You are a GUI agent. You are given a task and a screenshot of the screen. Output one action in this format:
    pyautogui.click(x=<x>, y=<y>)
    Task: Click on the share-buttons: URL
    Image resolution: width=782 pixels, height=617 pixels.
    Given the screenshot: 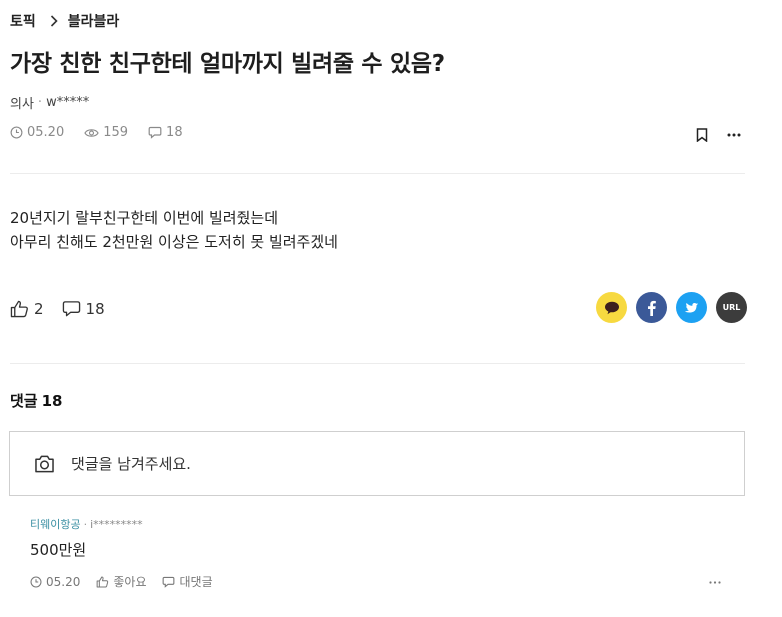 What is the action you would take?
    pyautogui.click(x=671, y=307)
    